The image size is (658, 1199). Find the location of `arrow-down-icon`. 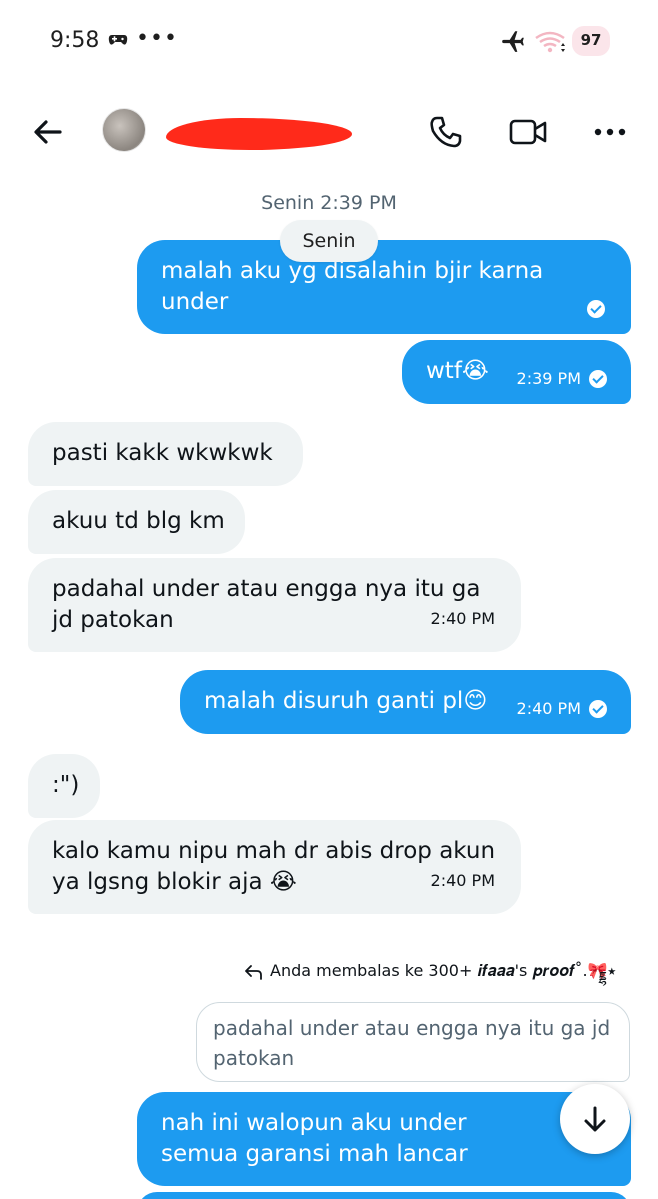

arrow-down-icon is located at coordinates (595, 1119).